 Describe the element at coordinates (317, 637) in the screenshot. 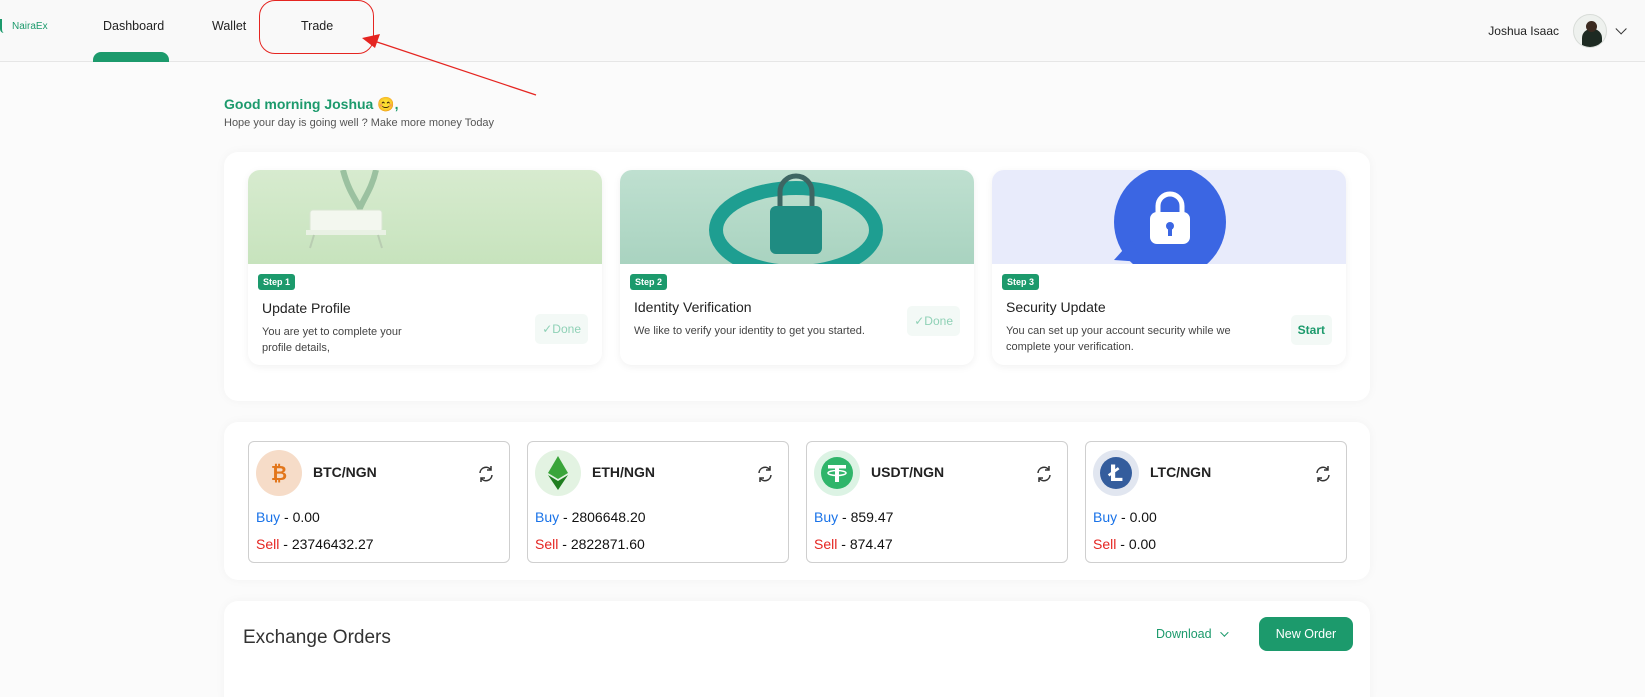

I see `orders-title: Exchange Orders` at that location.